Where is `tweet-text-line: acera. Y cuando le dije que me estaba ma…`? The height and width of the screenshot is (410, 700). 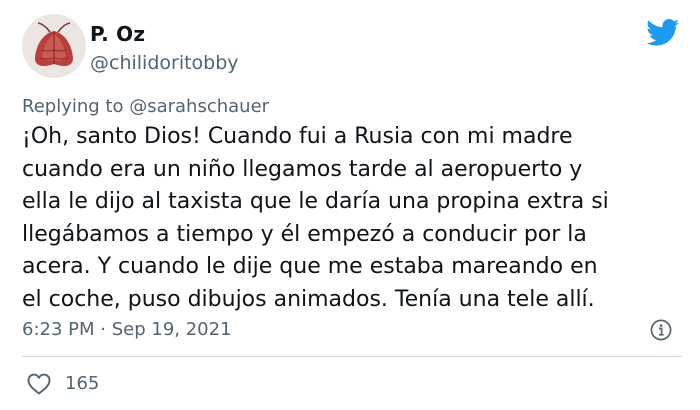
tweet-text-line: acera. Y cuando le dije que me estaba ma… is located at coordinates (310, 266).